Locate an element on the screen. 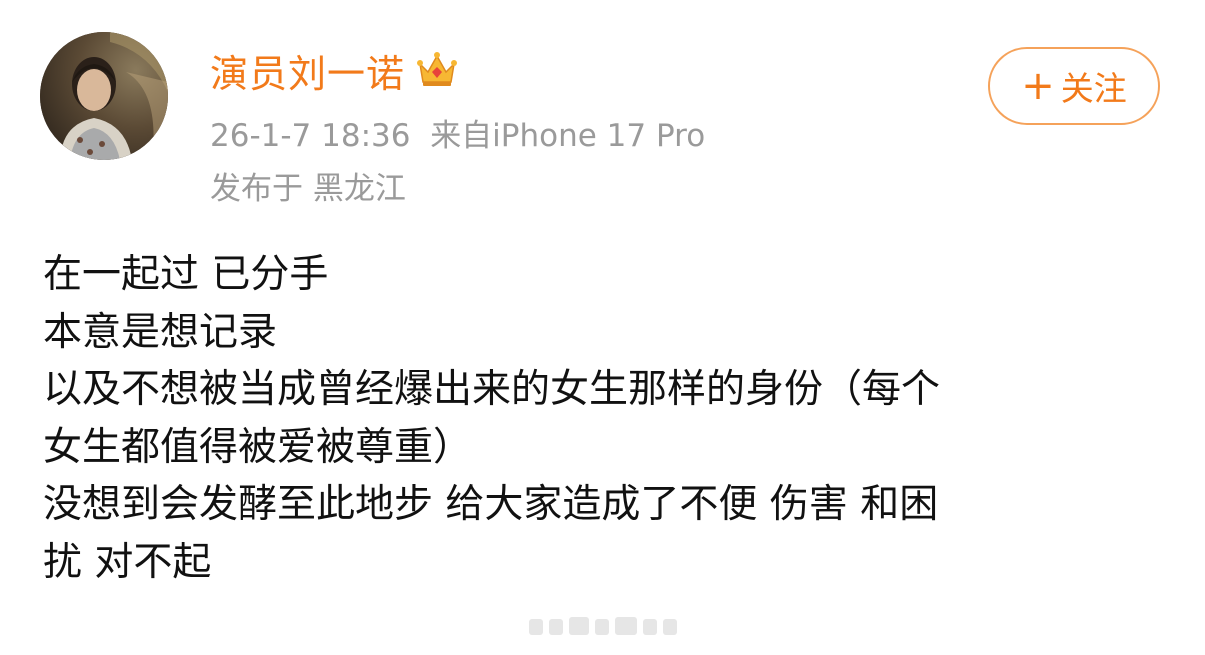 This screenshot has height=655, width=1205. post-line: 本意是想记录 is located at coordinates (160, 332).